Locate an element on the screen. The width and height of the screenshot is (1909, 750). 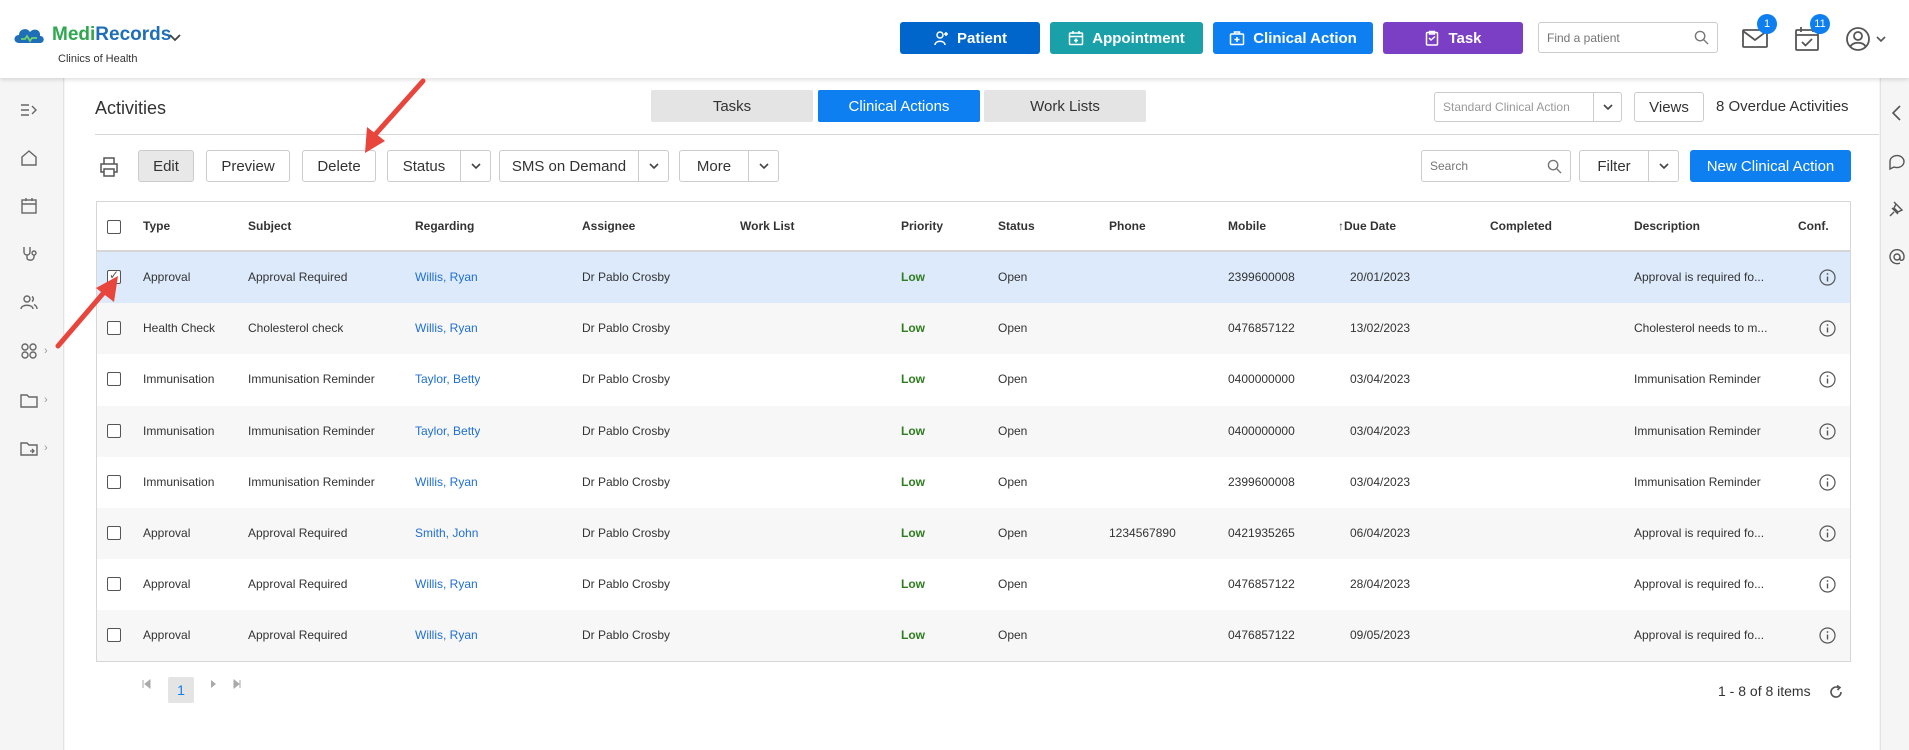
preview-button: Preview is located at coordinates (248, 166).